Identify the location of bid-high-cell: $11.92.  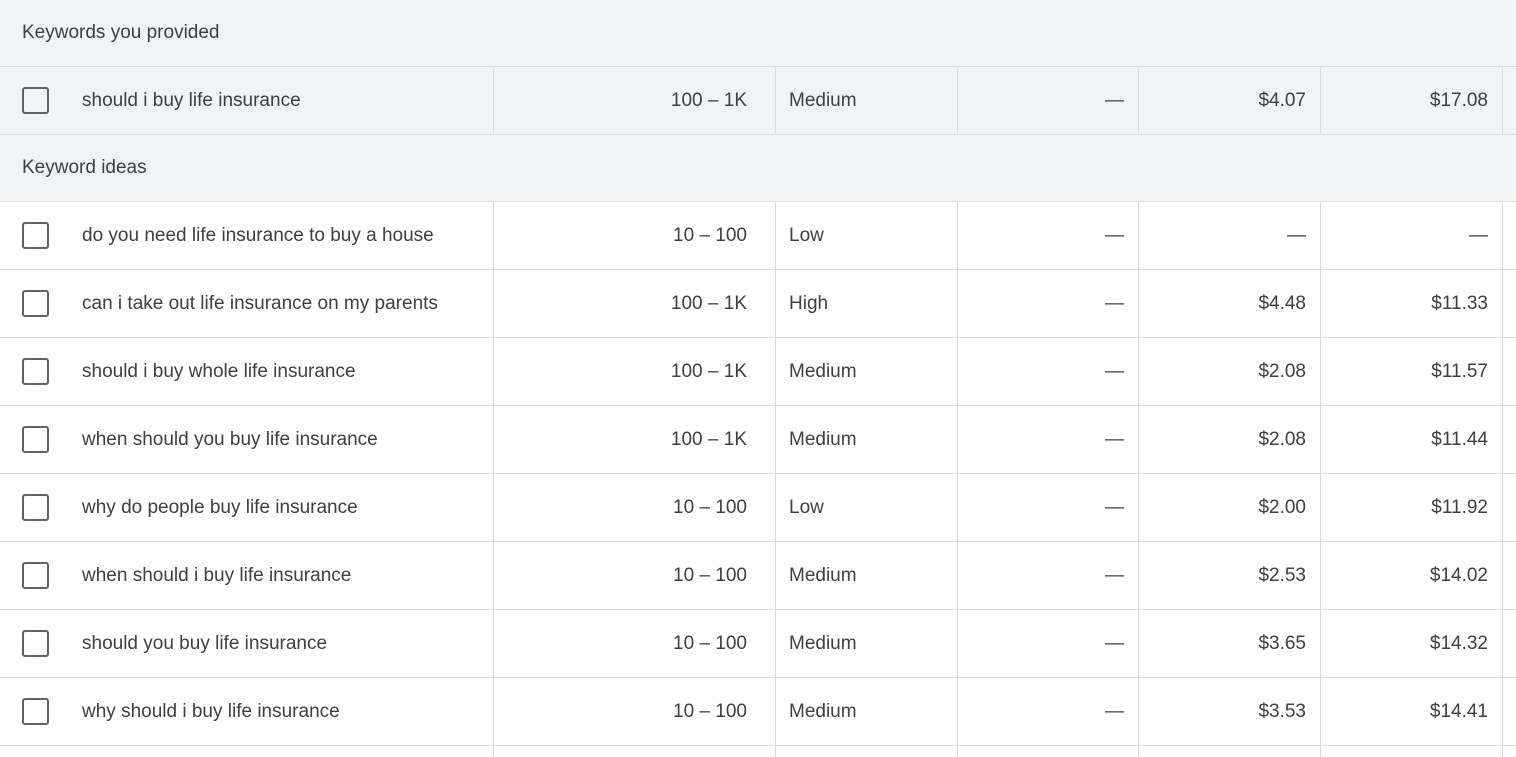
(1412, 507).